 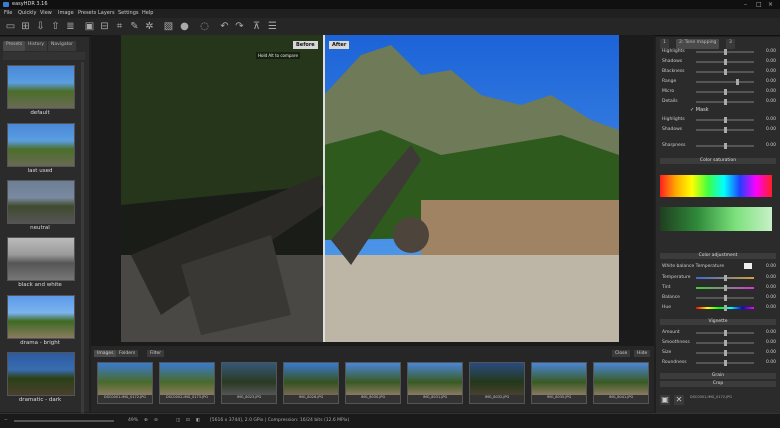 I want to click on film-thumbnail: DSC0002-IMG_0173.JPG, so click(x=187, y=383).